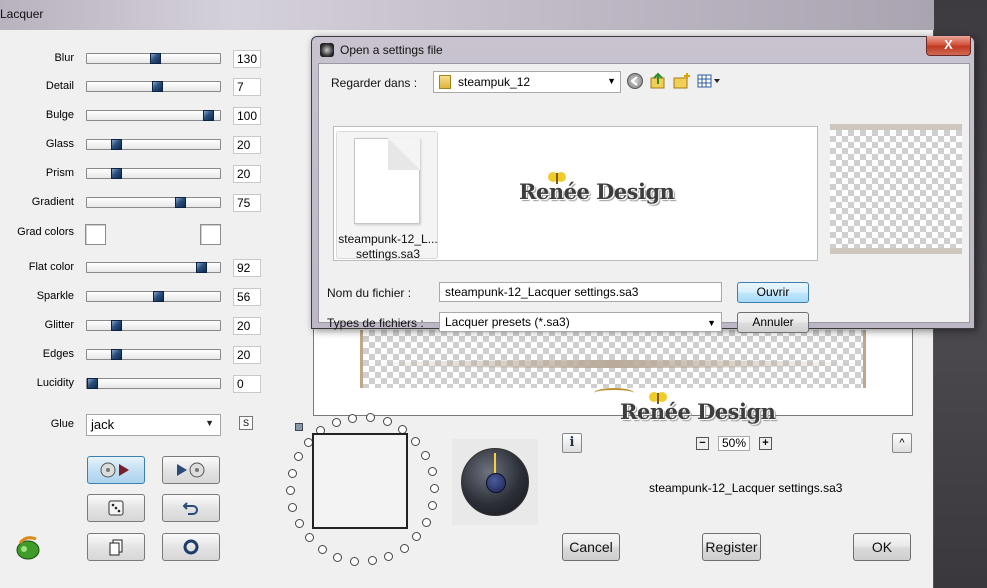 This screenshot has height=588, width=987. What do you see at coordinates (116, 470) in the screenshot?
I see `load-preset-button` at bounding box center [116, 470].